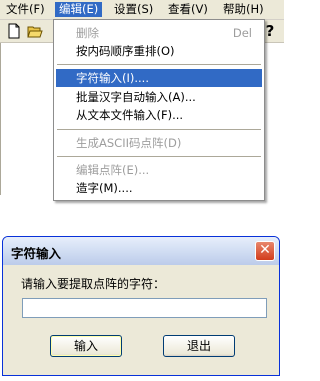 The image size is (320, 381). I want to click on ok-button: 输入, so click(86, 346).